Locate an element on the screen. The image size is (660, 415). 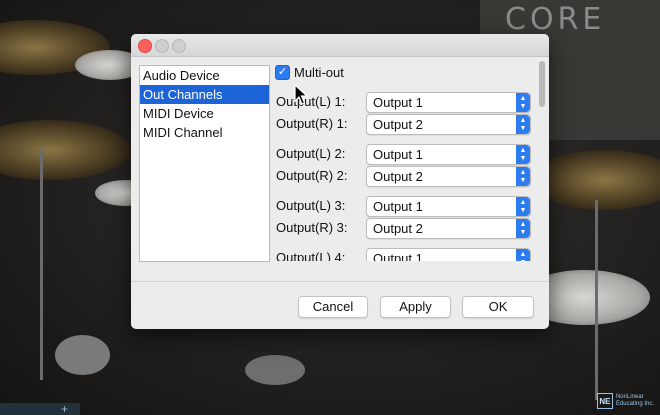
output-label: Output(L) 3: is located at coordinates (311, 205).